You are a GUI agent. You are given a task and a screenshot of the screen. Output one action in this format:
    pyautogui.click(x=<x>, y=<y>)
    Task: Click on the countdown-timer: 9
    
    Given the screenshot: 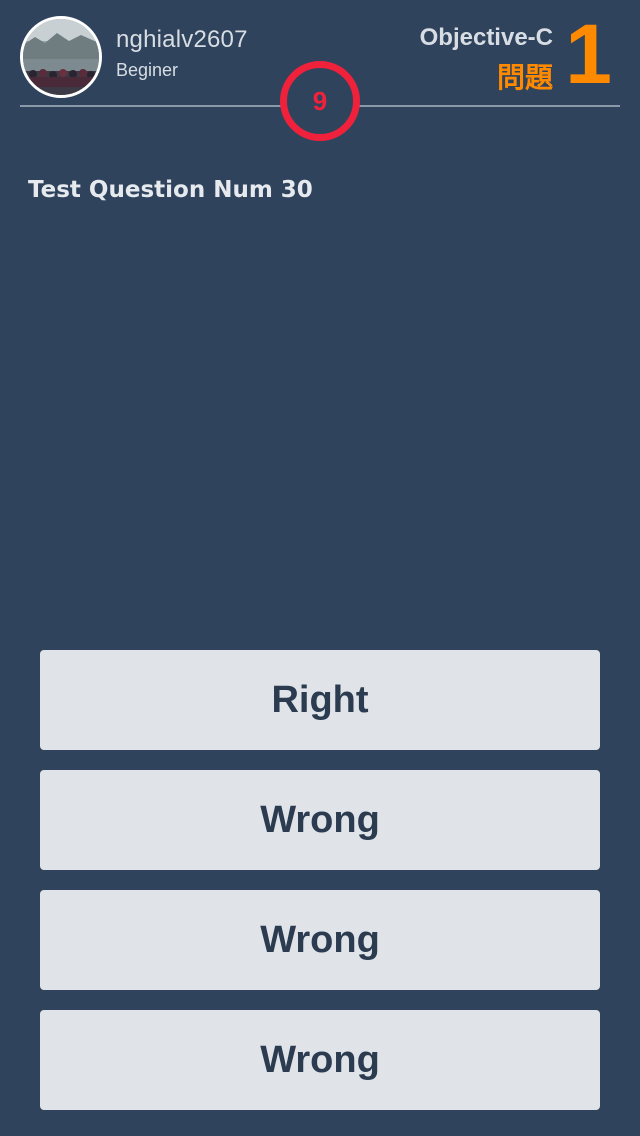 What is the action you would take?
    pyautogui.click(x=320, y=101)
    